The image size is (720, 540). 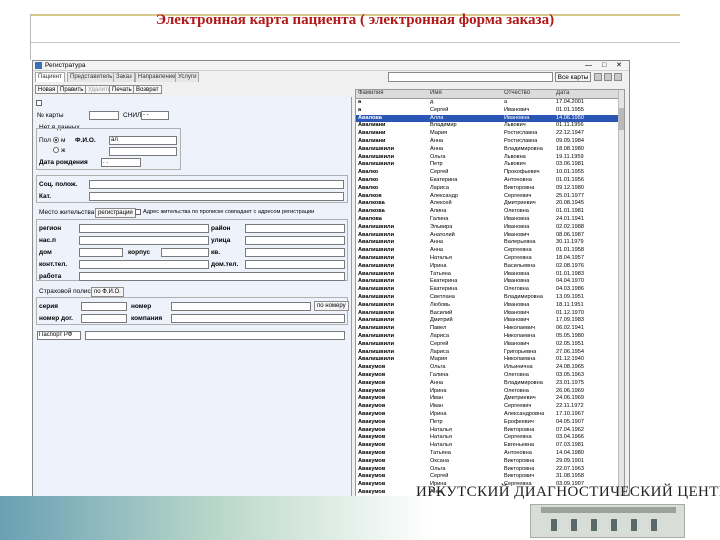 What do you see at coordinates (487, 469) in the screenshot?
I see `table-row: Авакумов Ольга Викторовна 22.07.1963` at bounding box center [487, 469].